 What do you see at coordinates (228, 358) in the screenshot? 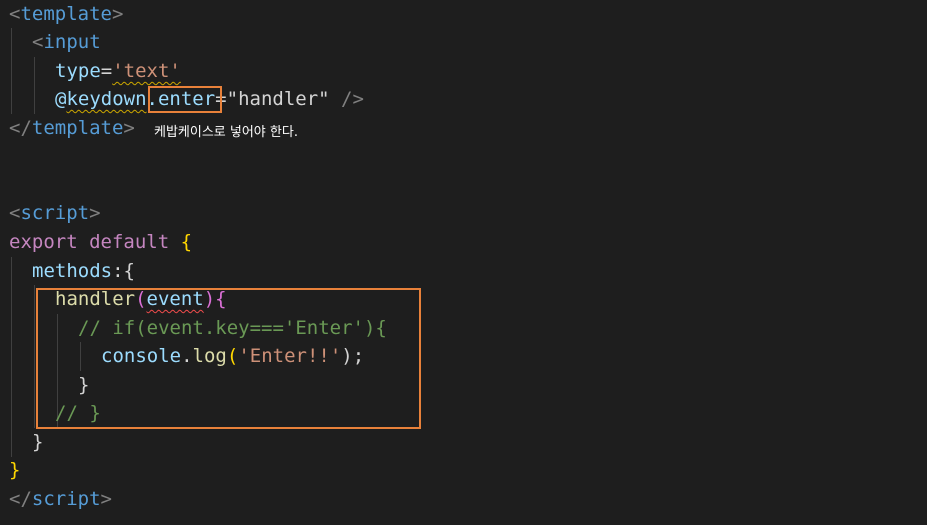
I see `highlight-box-handler-method` at bounding box center [228, 358].